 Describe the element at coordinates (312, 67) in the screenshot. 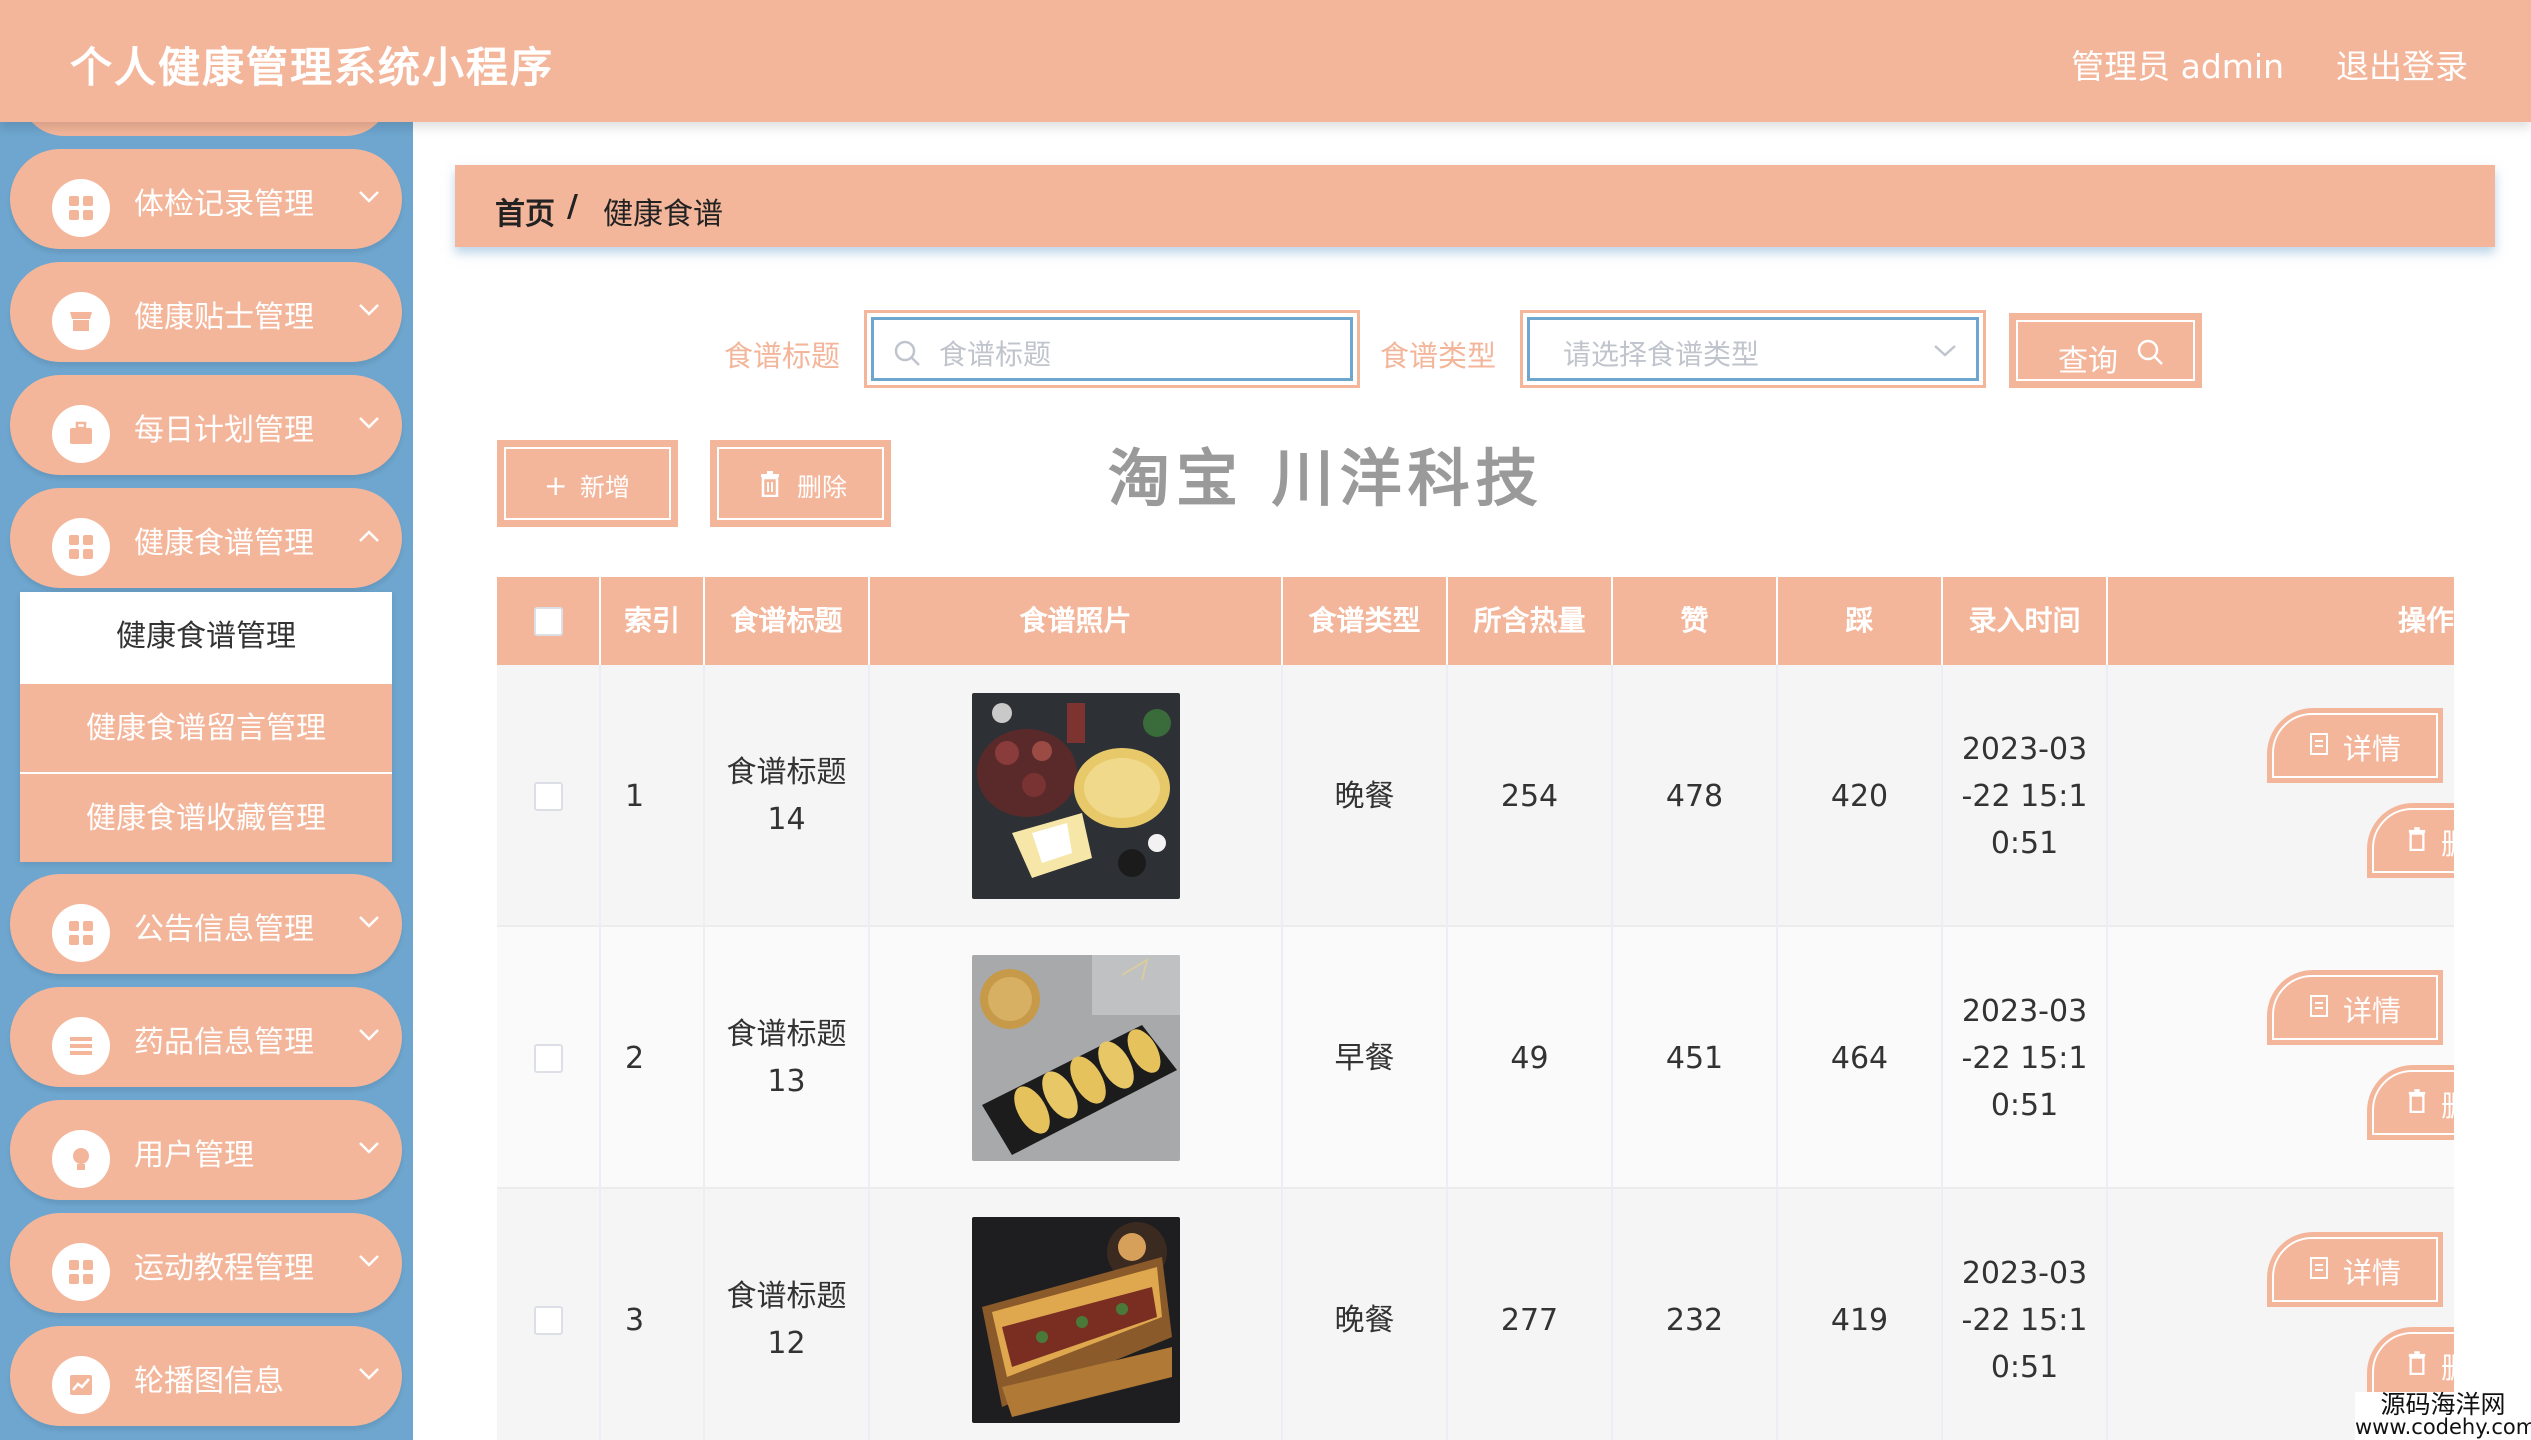

I see `app-title: 个人健康管理系统小程序` at that location.